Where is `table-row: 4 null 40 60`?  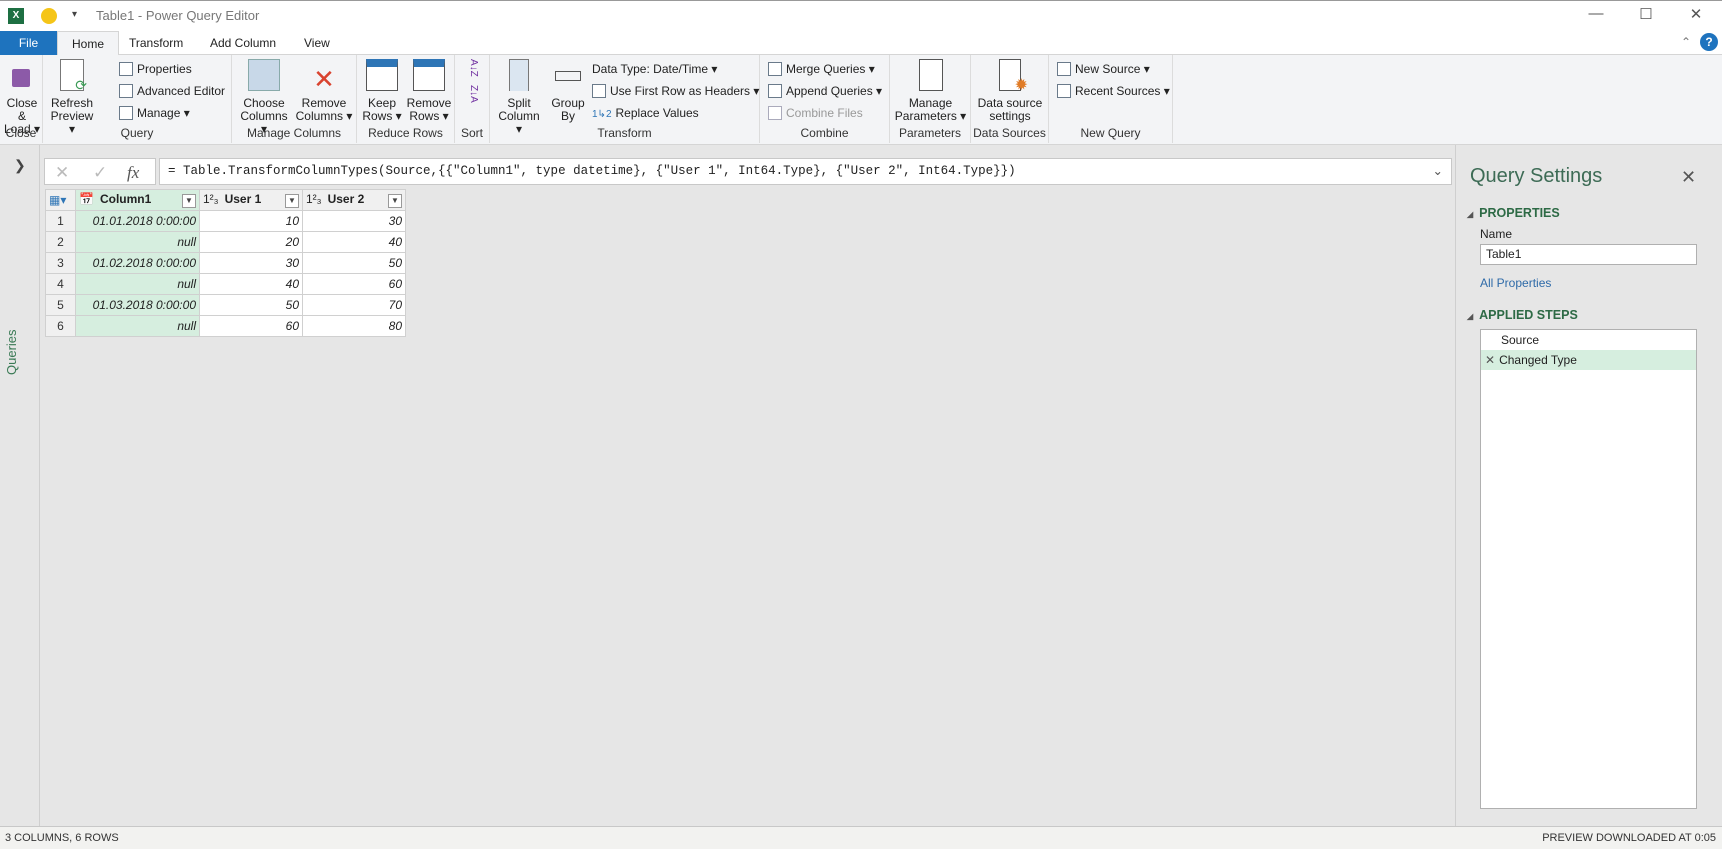 table-row: 4 null 40 60 is located at coordinates (225, 284).